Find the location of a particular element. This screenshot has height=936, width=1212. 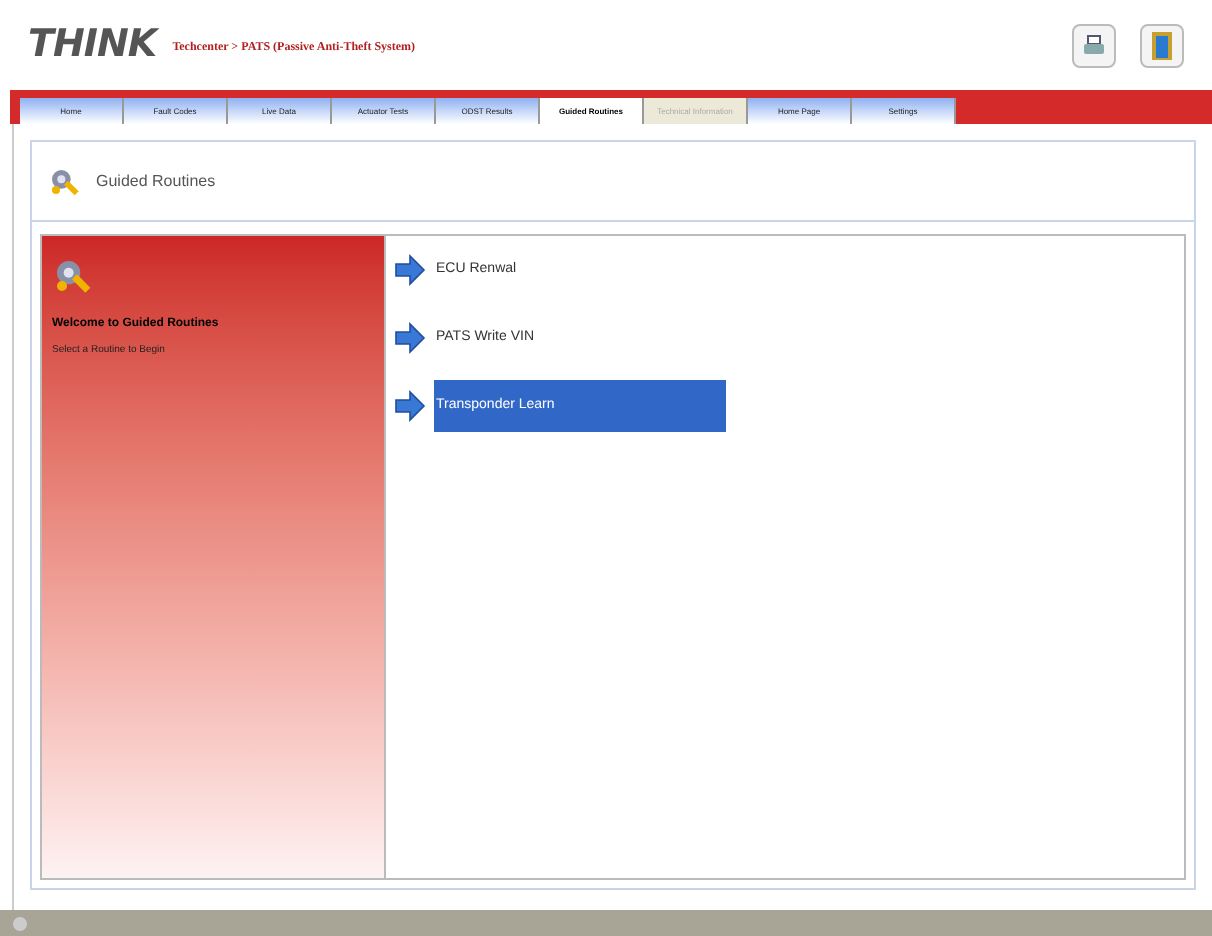

exit-button is located at coordinates (1162, 45).